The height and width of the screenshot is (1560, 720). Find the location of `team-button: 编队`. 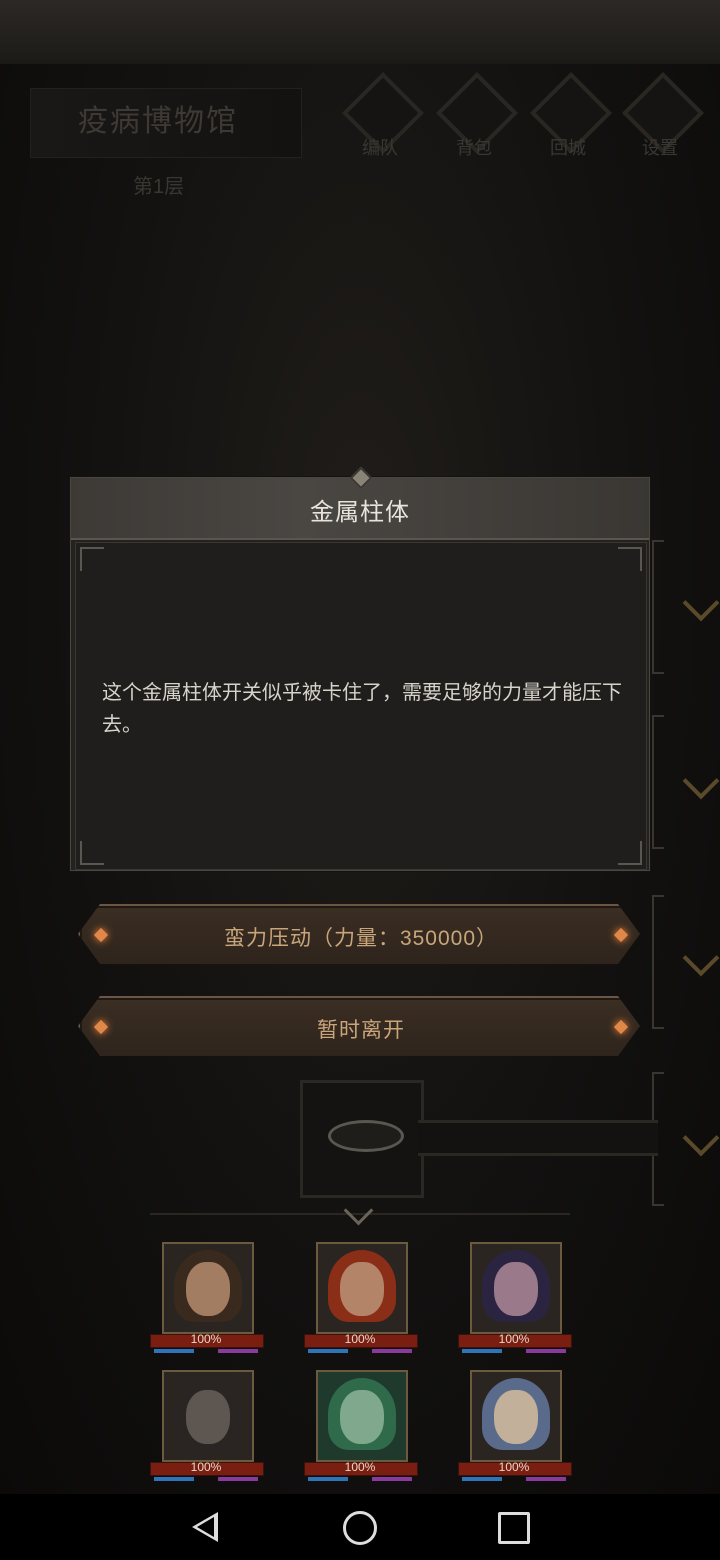

team-button: 编队 is located at coordinates (383, 114).